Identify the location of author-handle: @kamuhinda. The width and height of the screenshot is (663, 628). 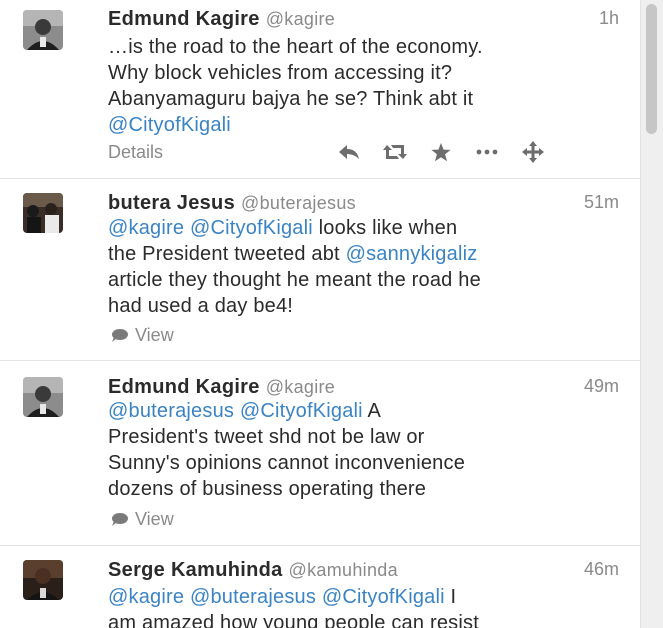
(343, 570).